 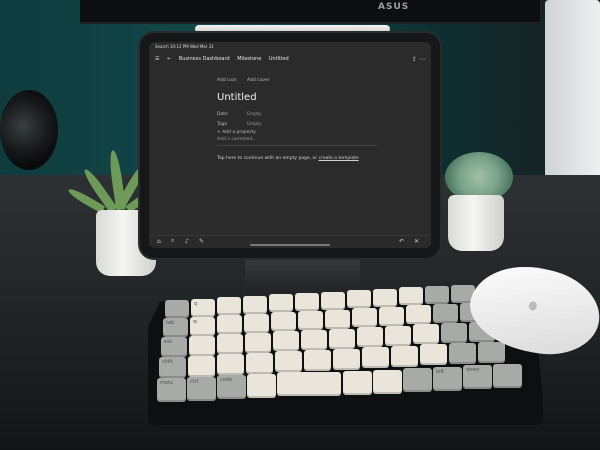 I want to click on right-pot, so click(x=476, y=223).